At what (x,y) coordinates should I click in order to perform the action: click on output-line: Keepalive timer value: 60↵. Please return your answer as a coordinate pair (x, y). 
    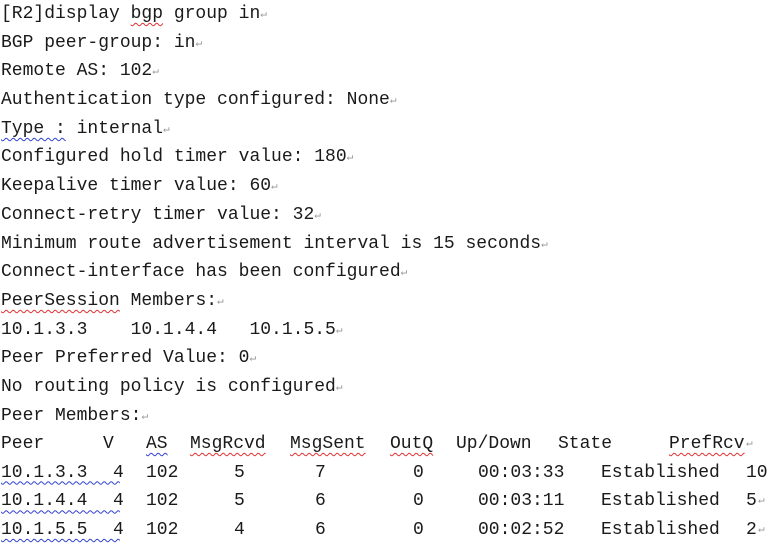
    Looking at the image, I should click on (274, 186).